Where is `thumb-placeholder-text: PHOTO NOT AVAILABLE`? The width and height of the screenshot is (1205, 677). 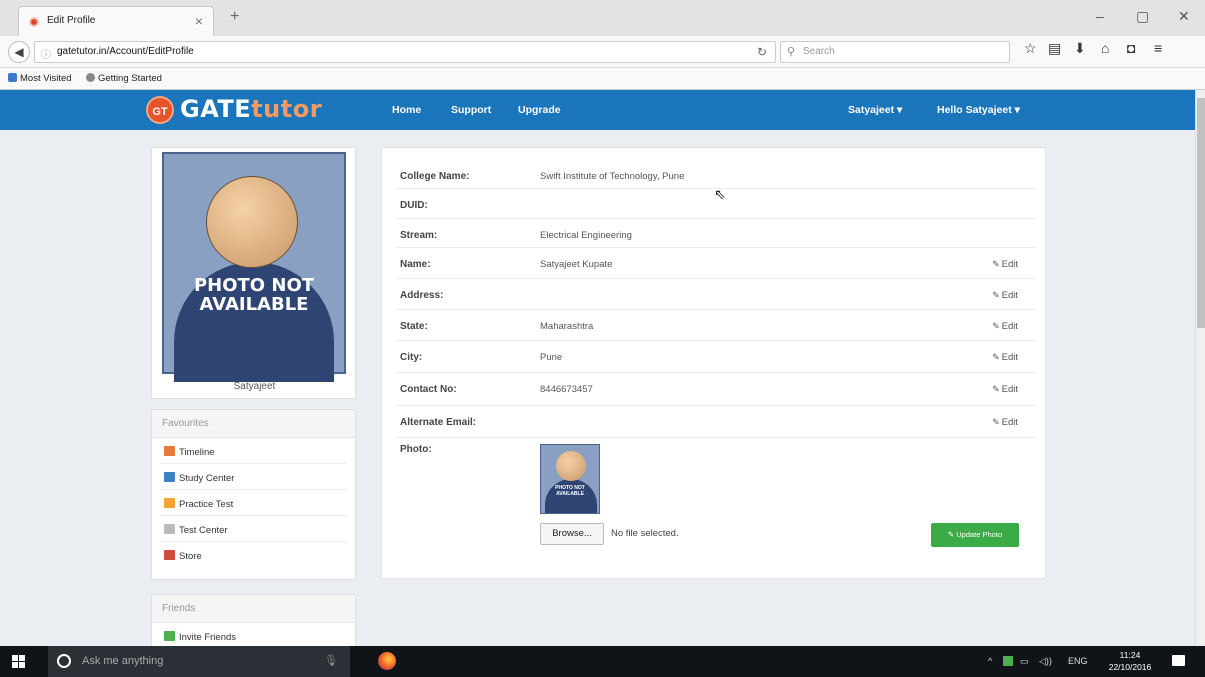 thumb-placeholder-text: PHOTO NOT AVAILABLE is located at coordinates (570, 491).